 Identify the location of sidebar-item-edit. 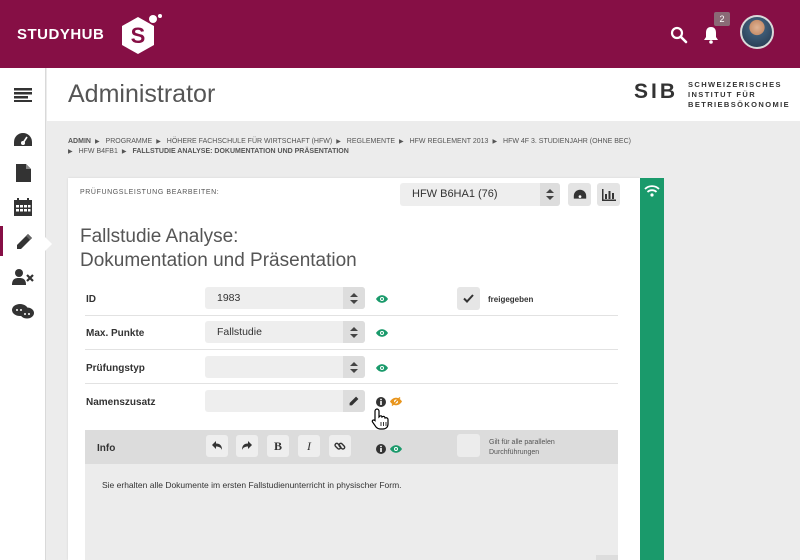
(23, 241).